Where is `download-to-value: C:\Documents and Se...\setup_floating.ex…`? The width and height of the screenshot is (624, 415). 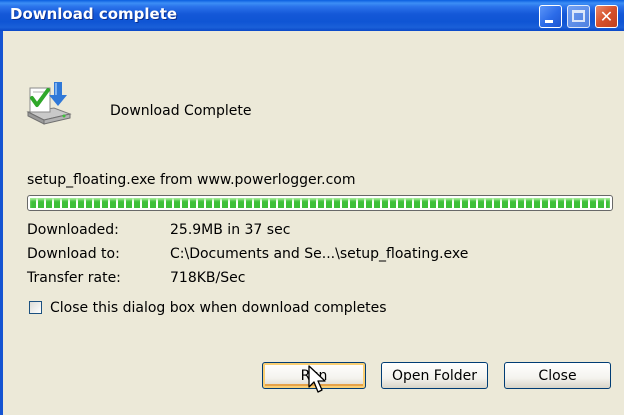 download-to-value: C:\Documents and Se...\setup_floating.ex… is located at coordinates (319, 254).